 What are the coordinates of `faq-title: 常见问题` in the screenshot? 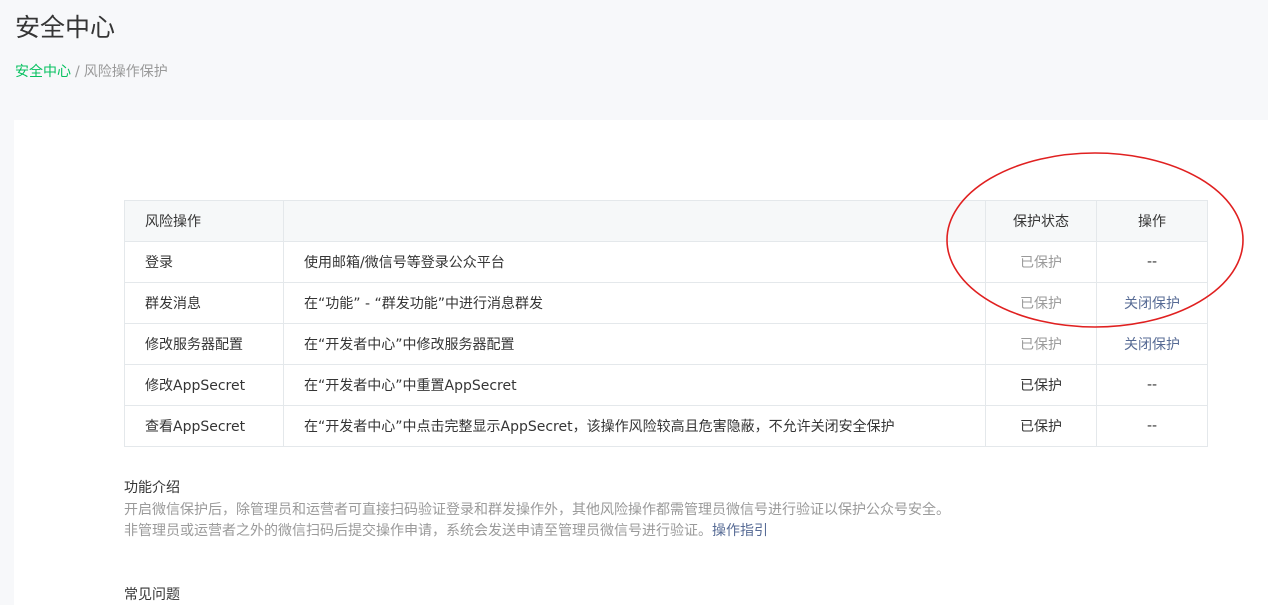 It's located at (152, 595).